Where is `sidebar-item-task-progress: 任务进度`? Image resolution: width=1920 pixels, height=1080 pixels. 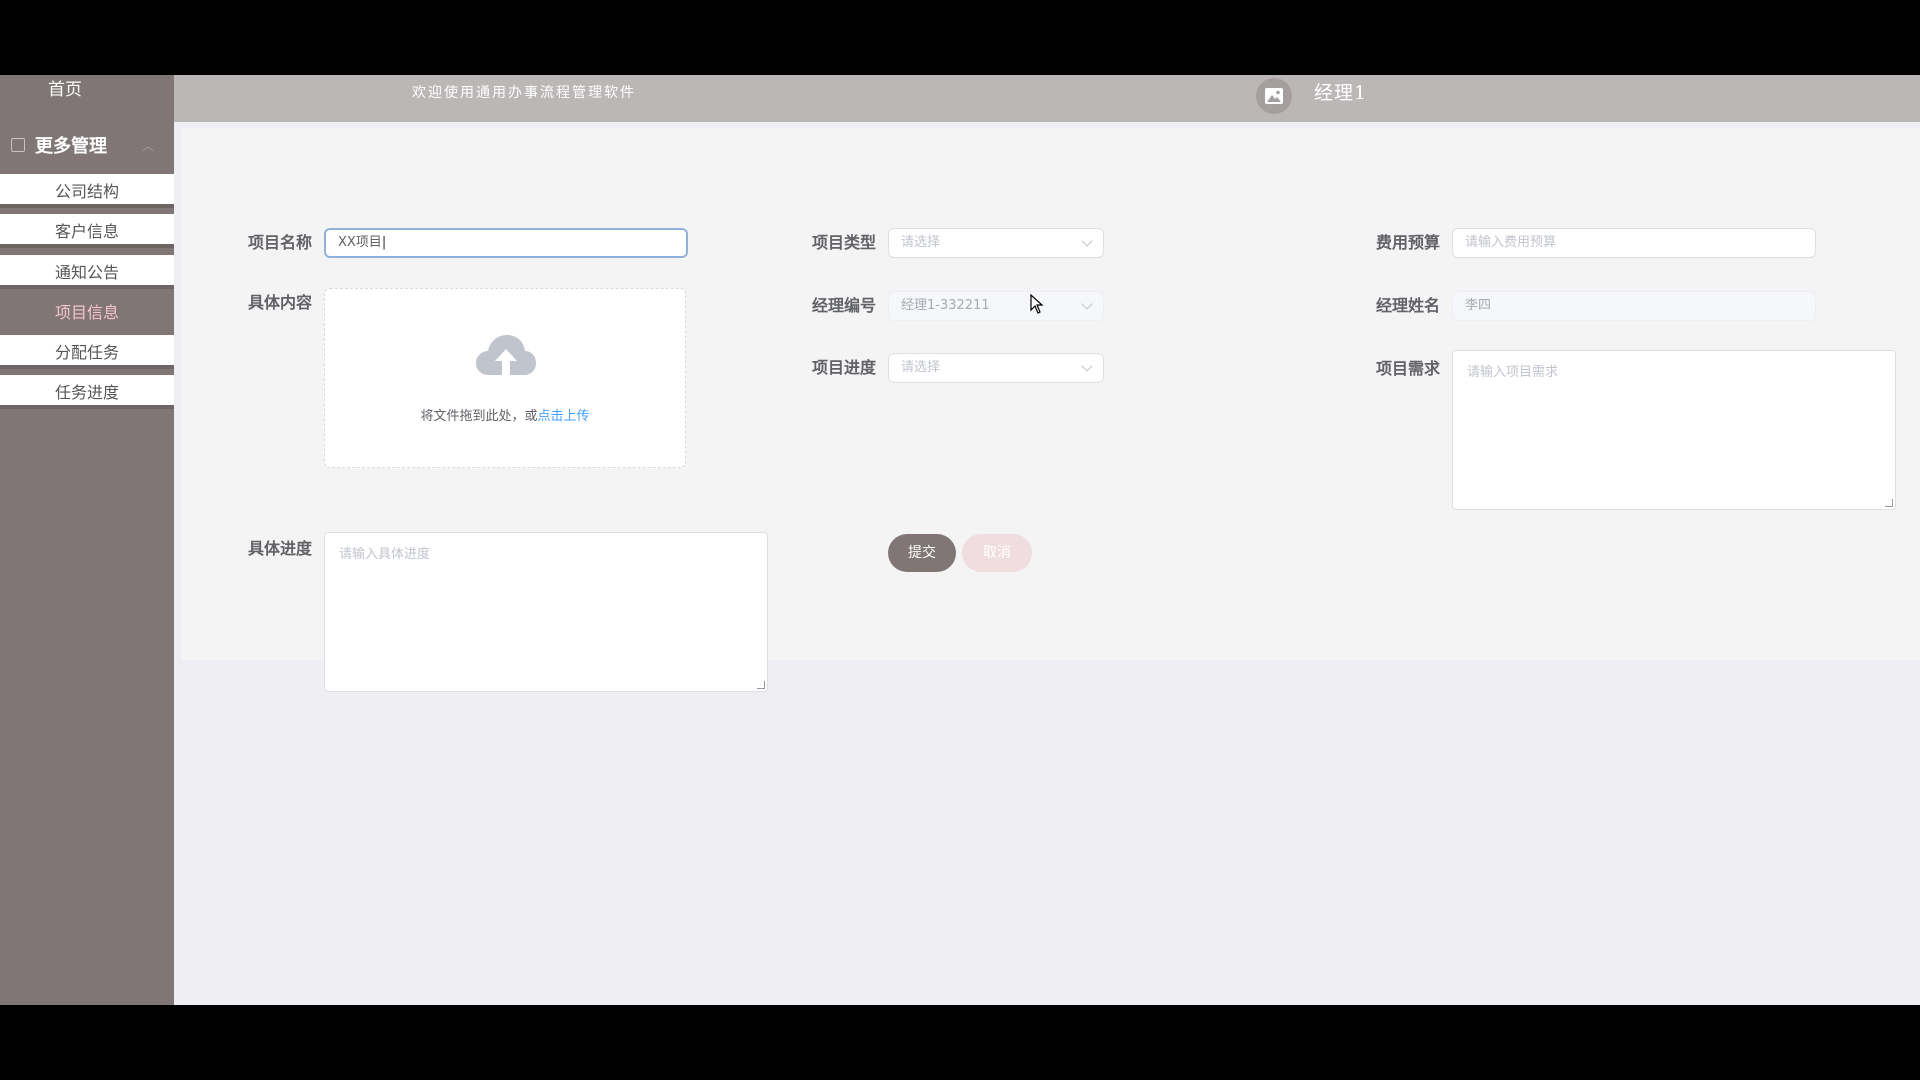
sidebar-item-task-progress: 任务进度 is located at coordinates (87, 392).